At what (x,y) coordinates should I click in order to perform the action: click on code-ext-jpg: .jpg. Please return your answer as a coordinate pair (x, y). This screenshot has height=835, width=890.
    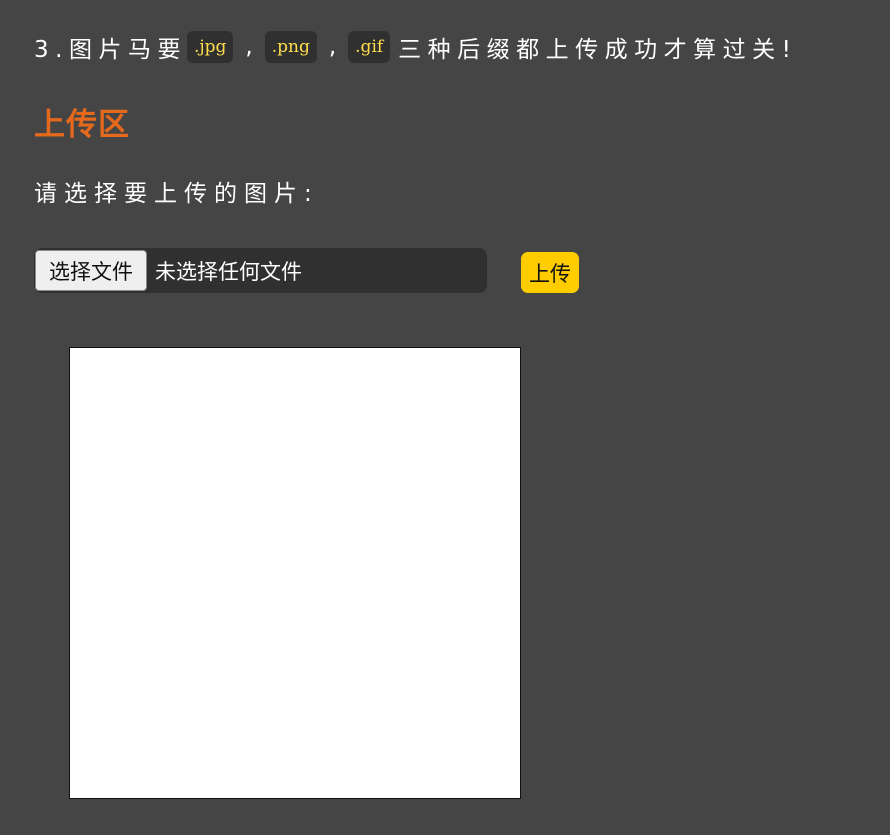
    Looking at the image, I should click on (210, 47).